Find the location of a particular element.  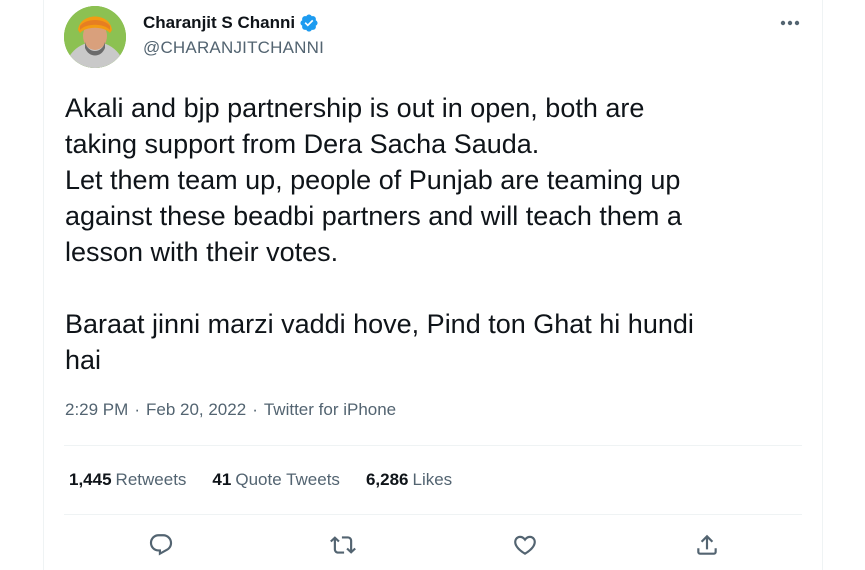

quote-tweets-stat: 41 Quote Tweets is located at coordinates (276, 480).